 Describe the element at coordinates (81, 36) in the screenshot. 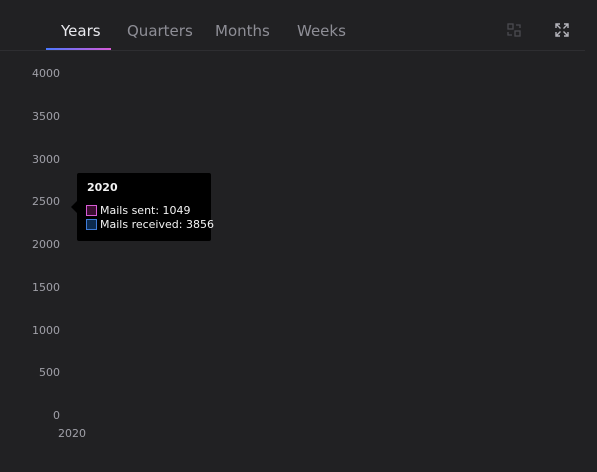

I see `tab-years: Years` at that location.